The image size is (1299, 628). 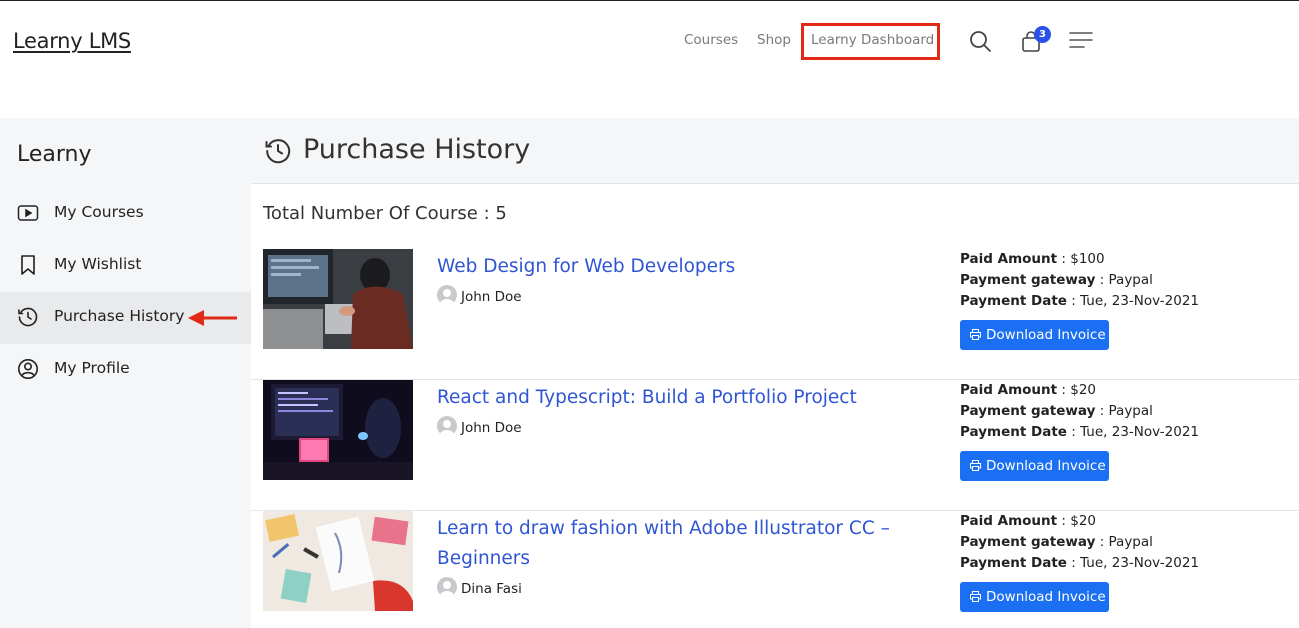 I want to click on sidebar-title: Learny, so click(x=54, y=154).